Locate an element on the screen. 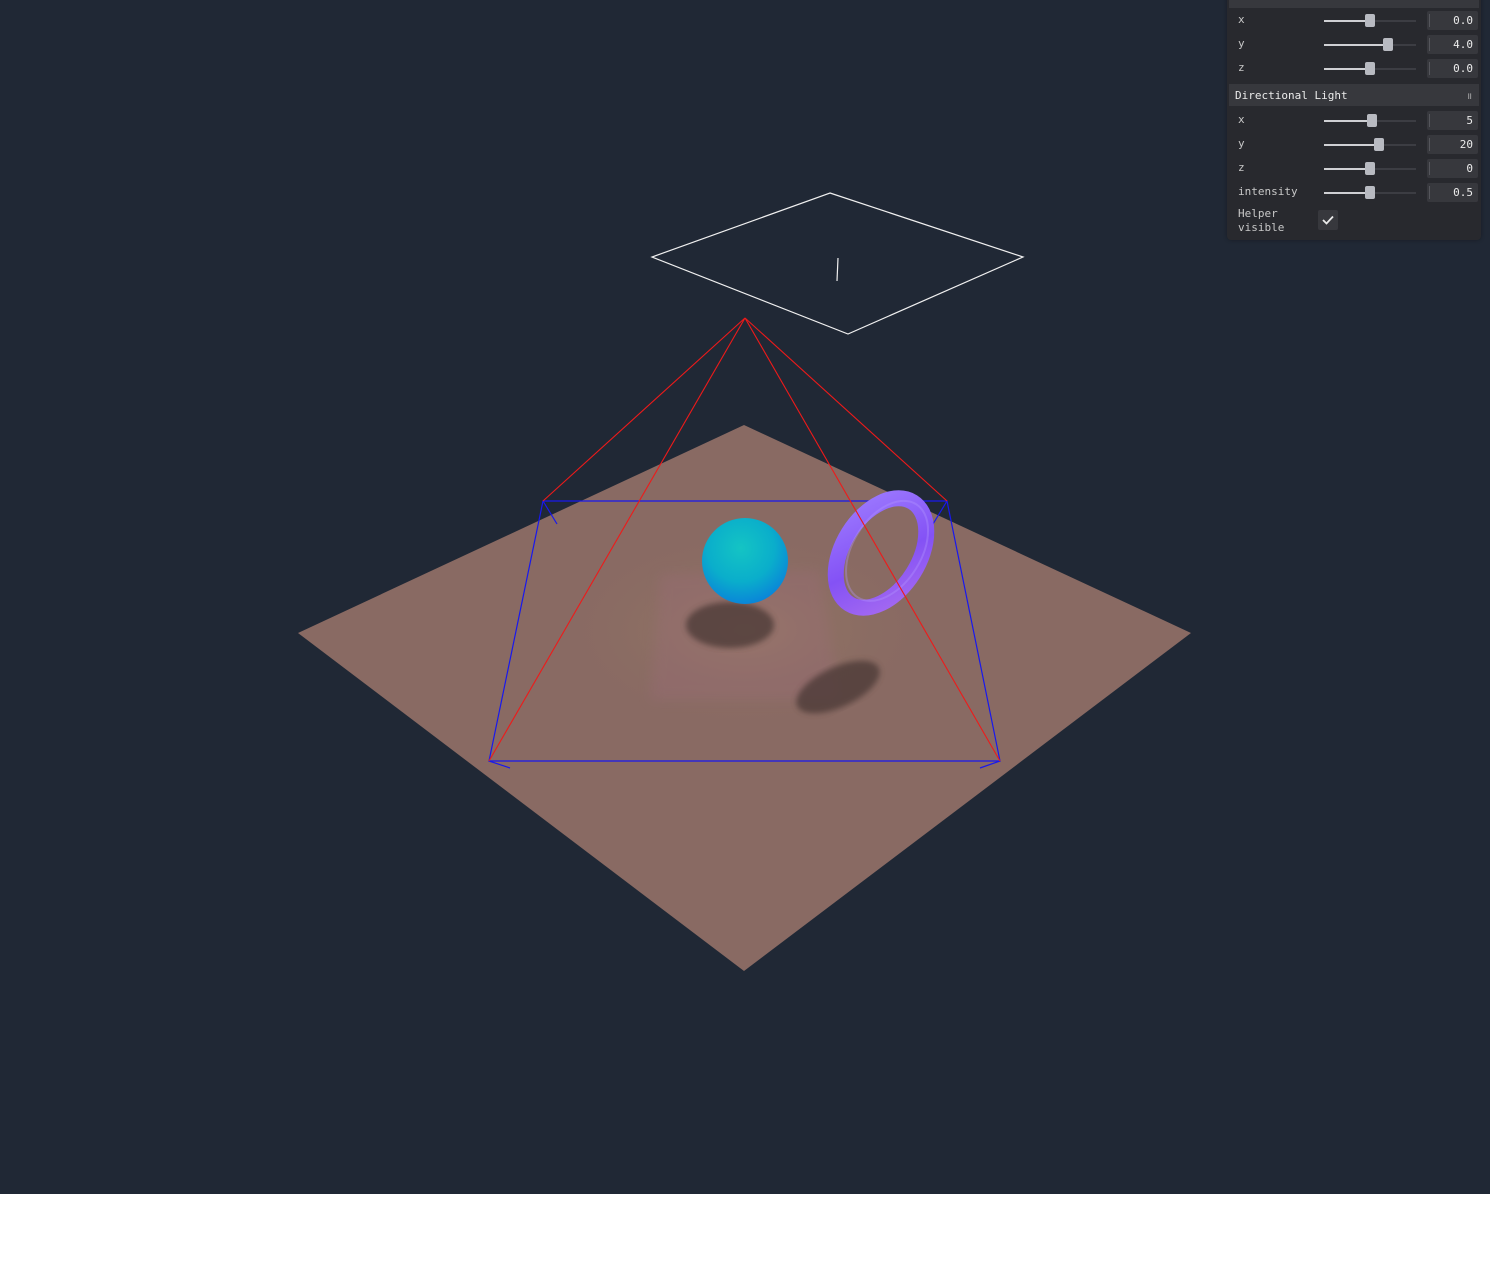 This screenshot has height=1266, width=1490. directional-slider-intensity is located at coordinates (1370, 192).